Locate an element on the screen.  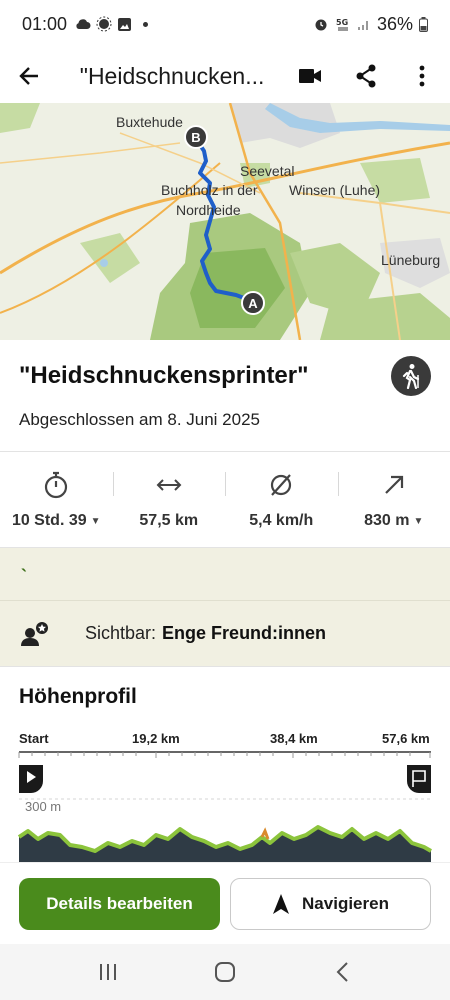
elevation-title: Höhenprofil is located at coordinates (78, 696).